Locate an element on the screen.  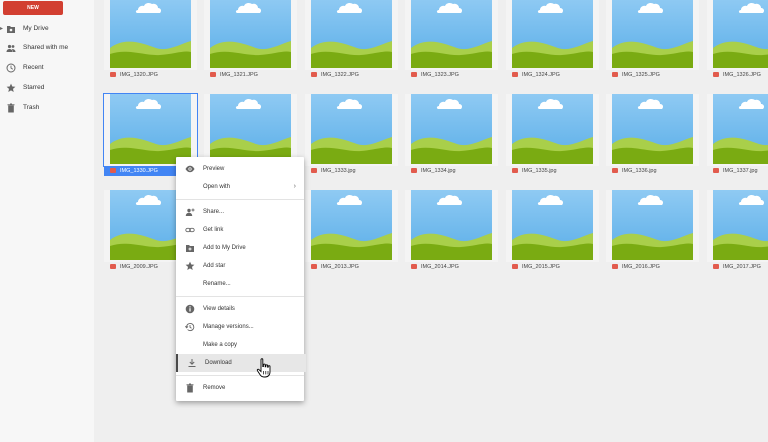
file-tile: IMG_2013.JPG is located at coordinates (351, 231).